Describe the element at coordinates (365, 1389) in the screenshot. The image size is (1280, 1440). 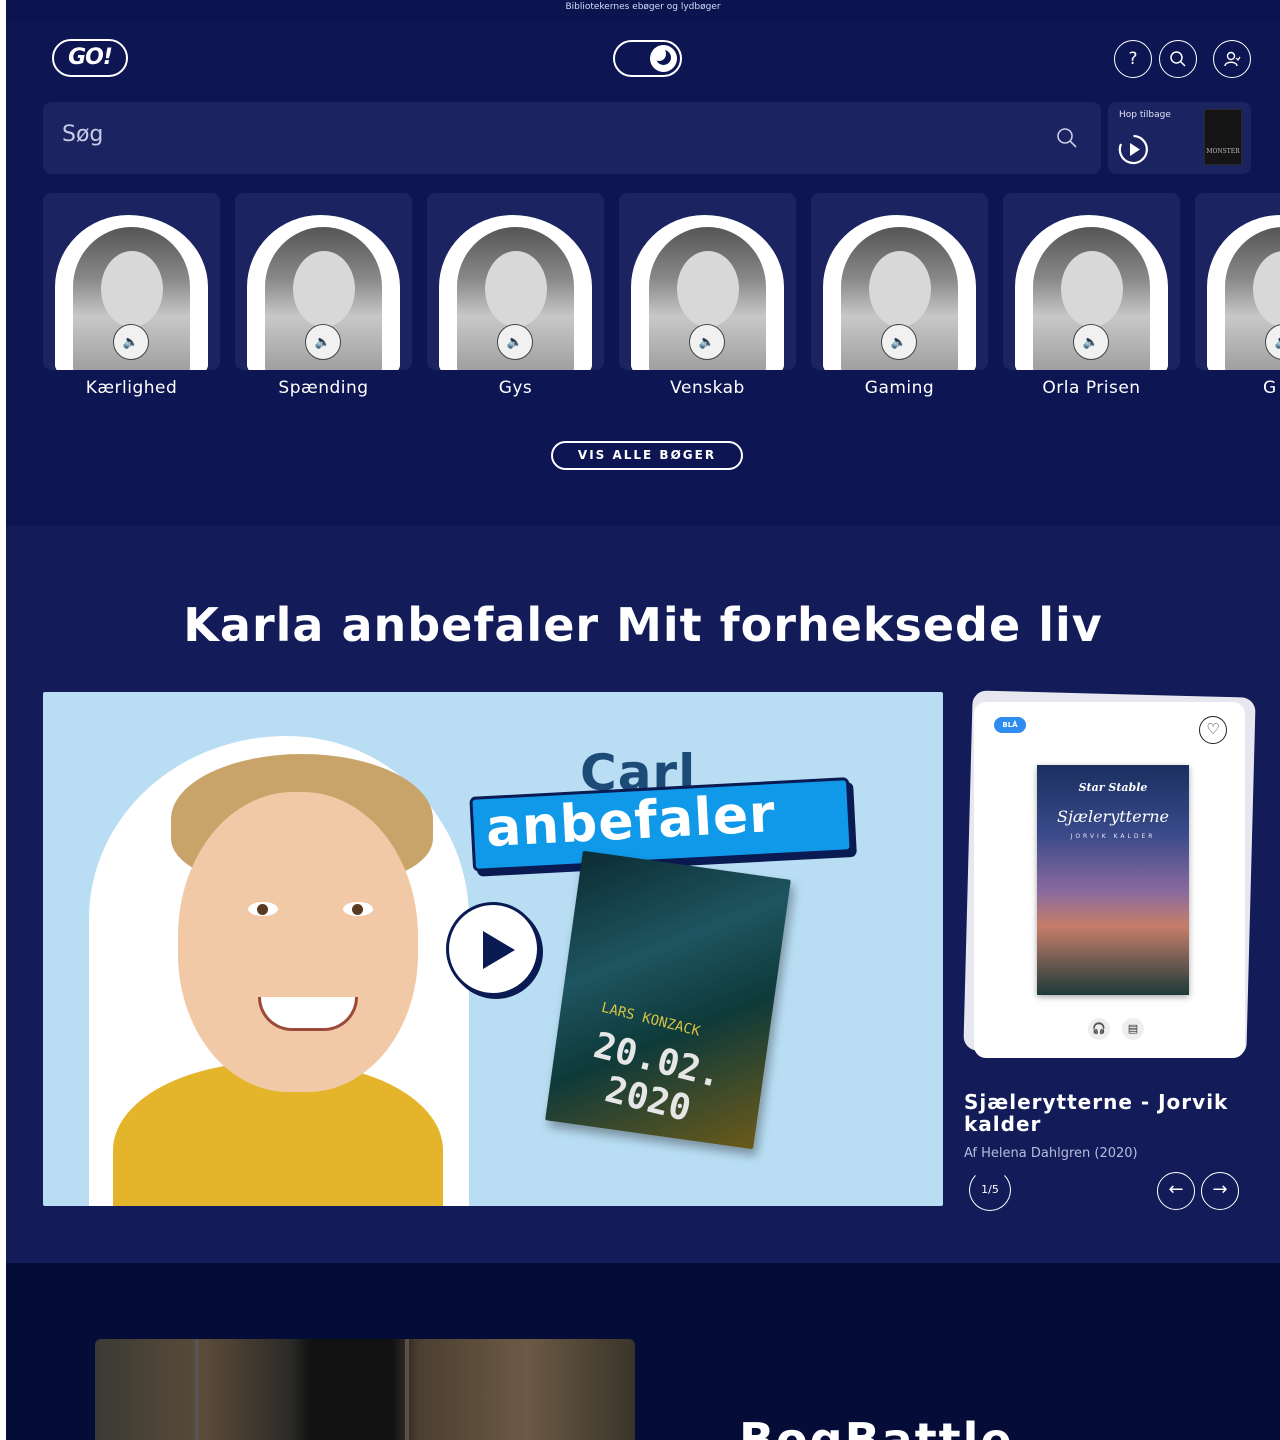
I see `battle-photo` at that location.